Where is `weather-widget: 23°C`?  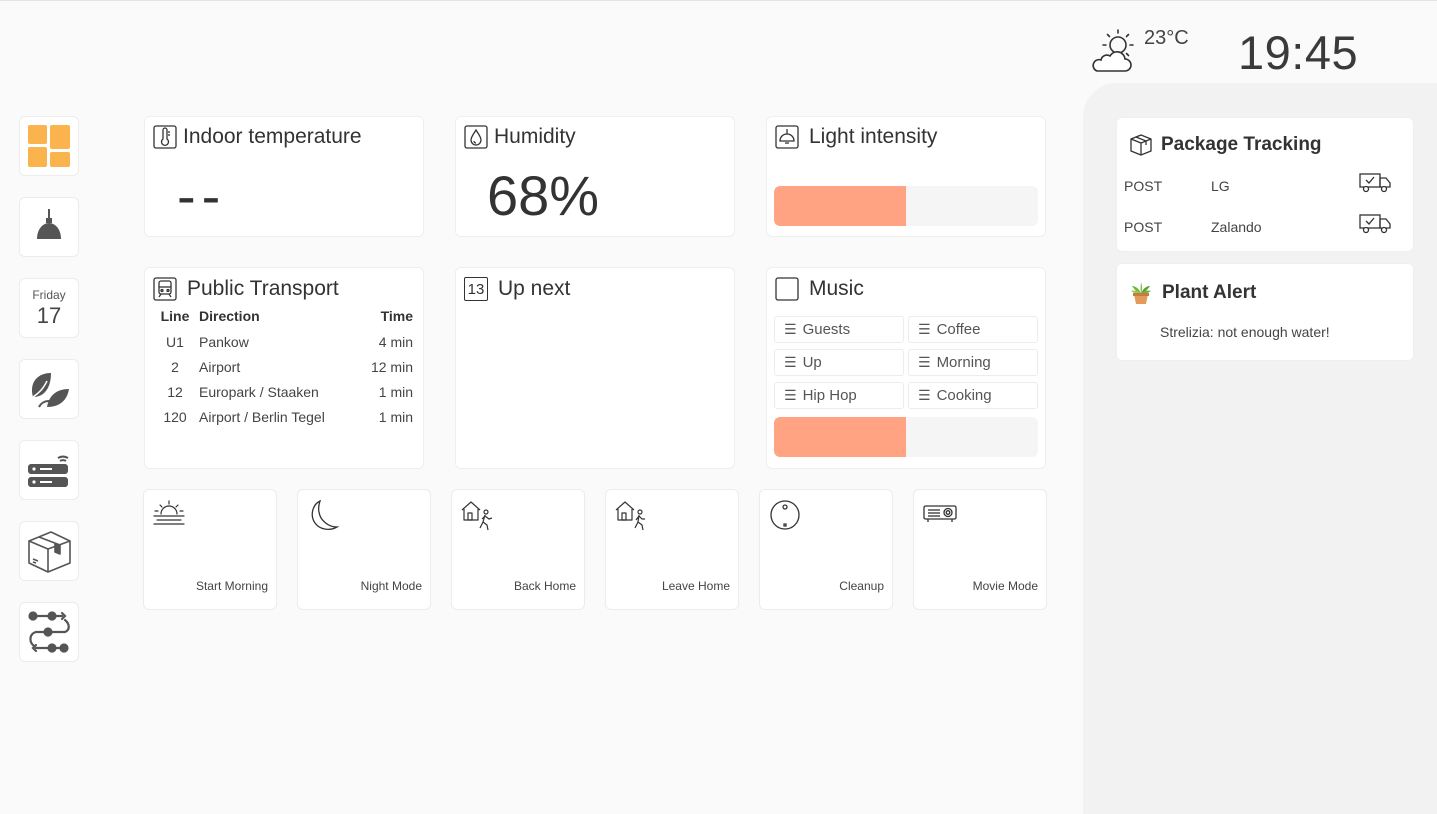 weather-widget: 23°C is located at coordinates (1148, 52).